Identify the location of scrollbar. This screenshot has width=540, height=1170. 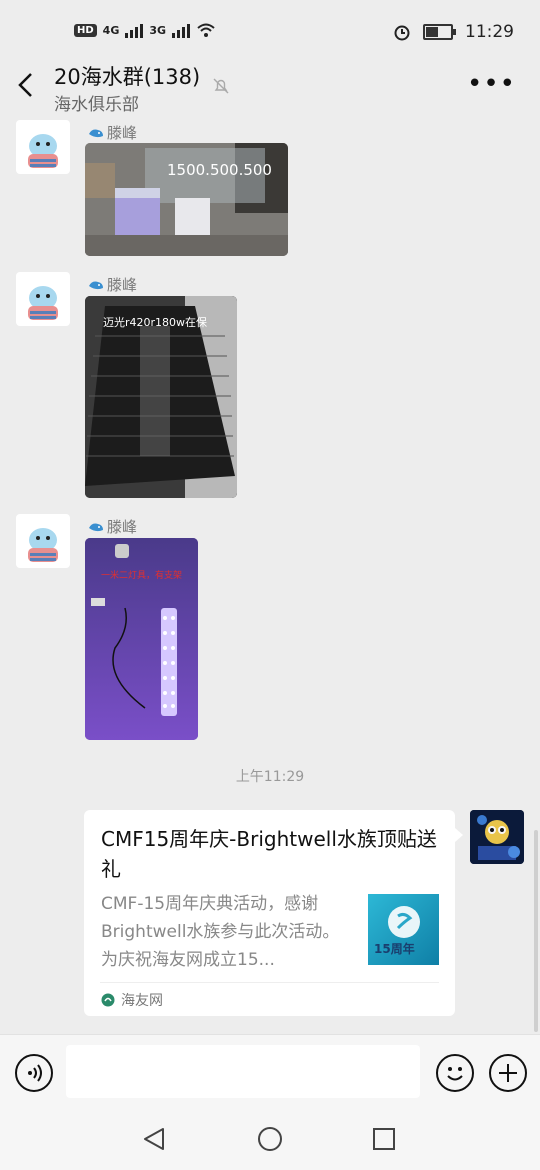
(536, 931).